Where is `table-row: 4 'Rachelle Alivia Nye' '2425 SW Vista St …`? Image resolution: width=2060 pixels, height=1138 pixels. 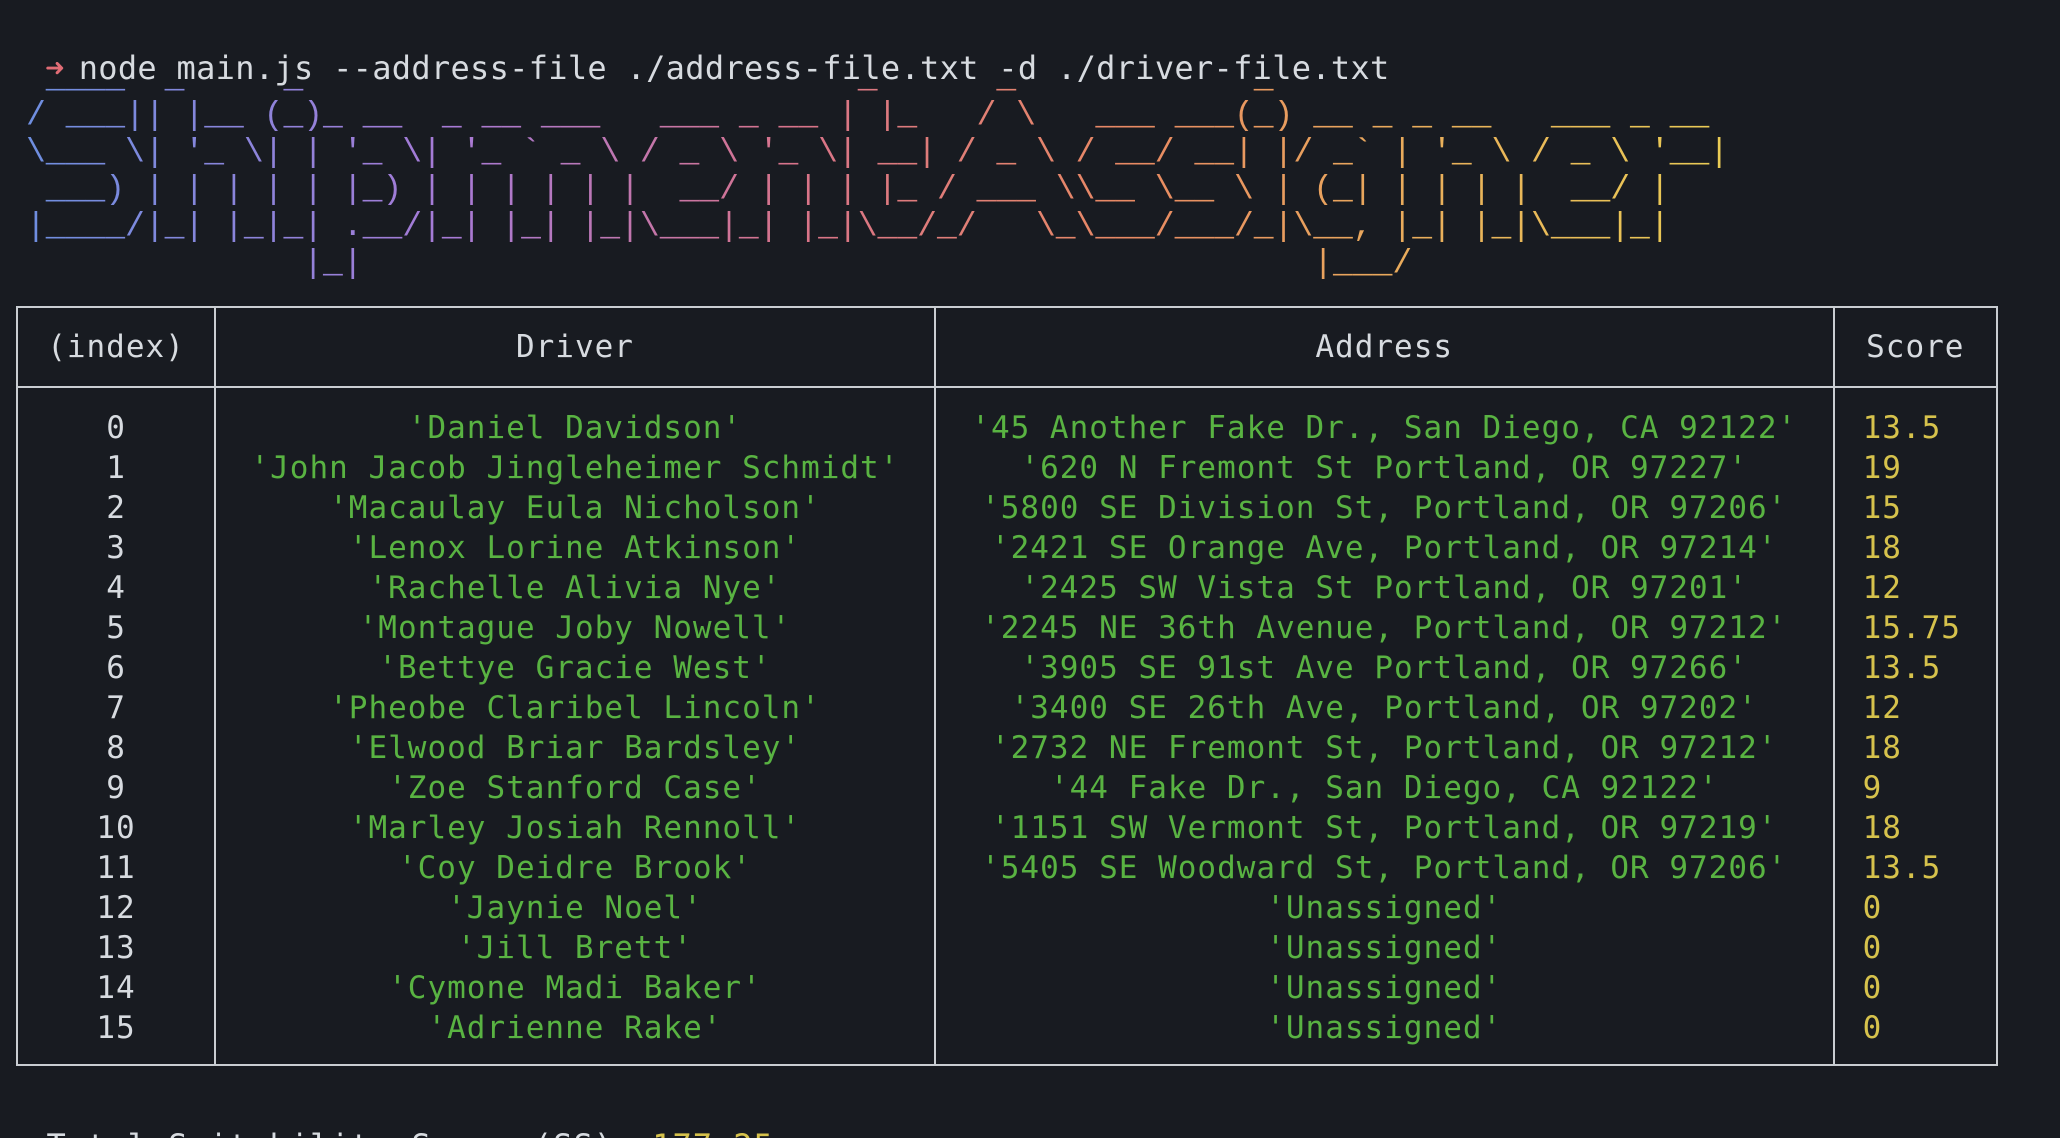 table-row: 4 'Rachelle Alivia Nye' '2425 SW Vista St … is located at coordinates (1007, 588).